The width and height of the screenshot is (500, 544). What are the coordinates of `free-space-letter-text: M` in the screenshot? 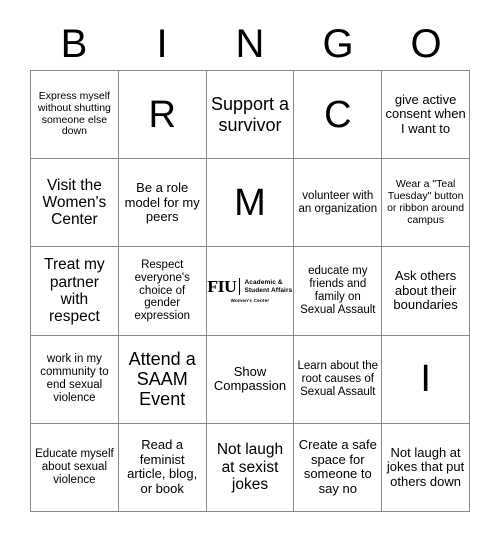 It's located at (250, 202).